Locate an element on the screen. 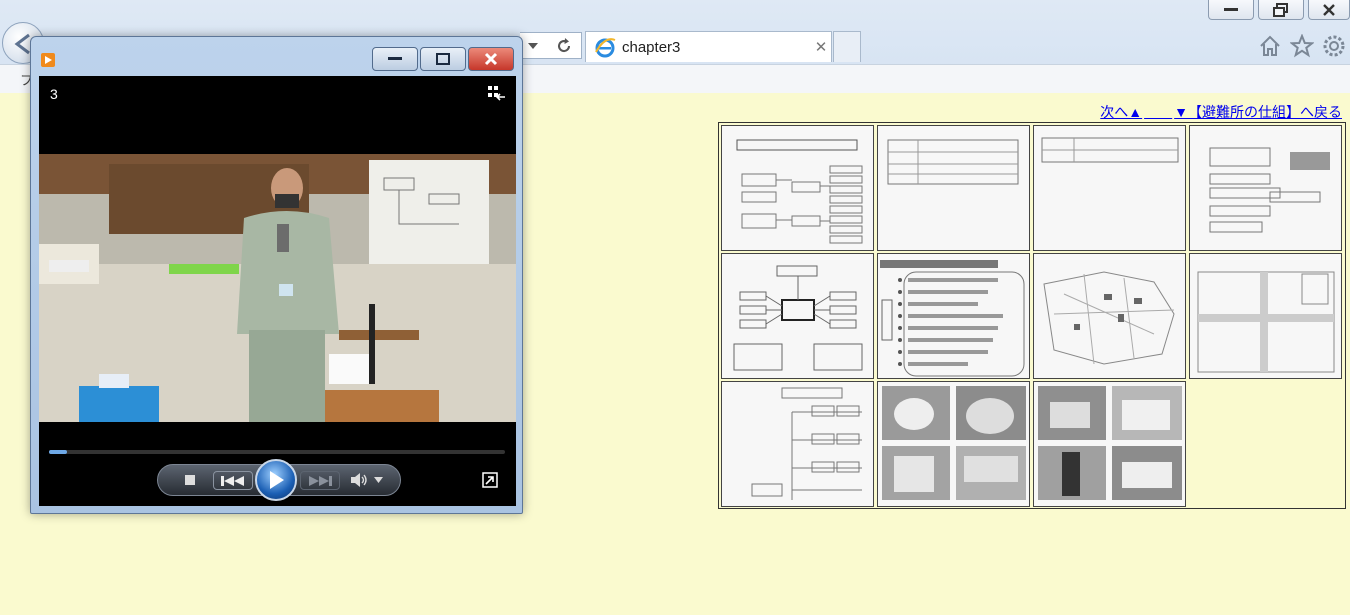  dropdown-arrow-icon is located at coordinates (533, 46).